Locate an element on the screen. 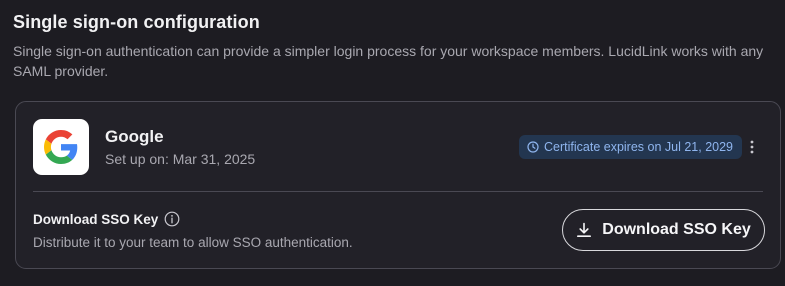  kebab-menu-icon is located at coordinates (752, 147).